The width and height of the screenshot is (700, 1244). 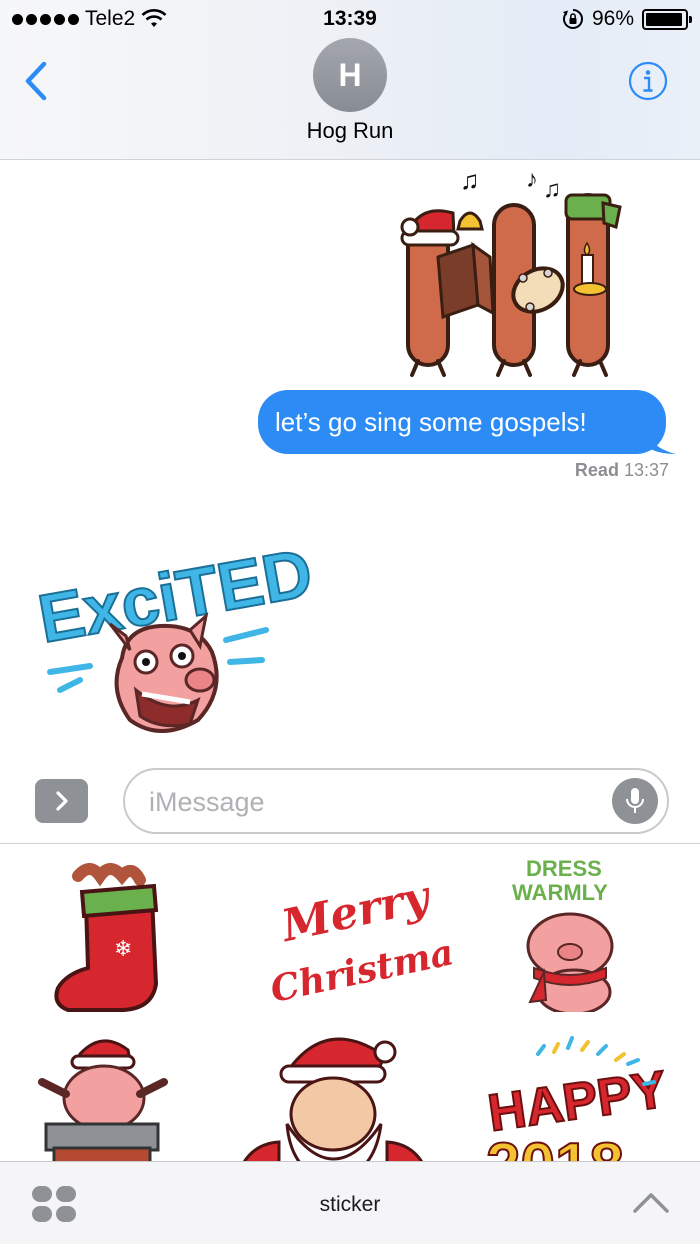 What do you see at coordinates (396, 801) in the screenshot?
I see `message-input: iMessage` at bounding box center [396, 801].